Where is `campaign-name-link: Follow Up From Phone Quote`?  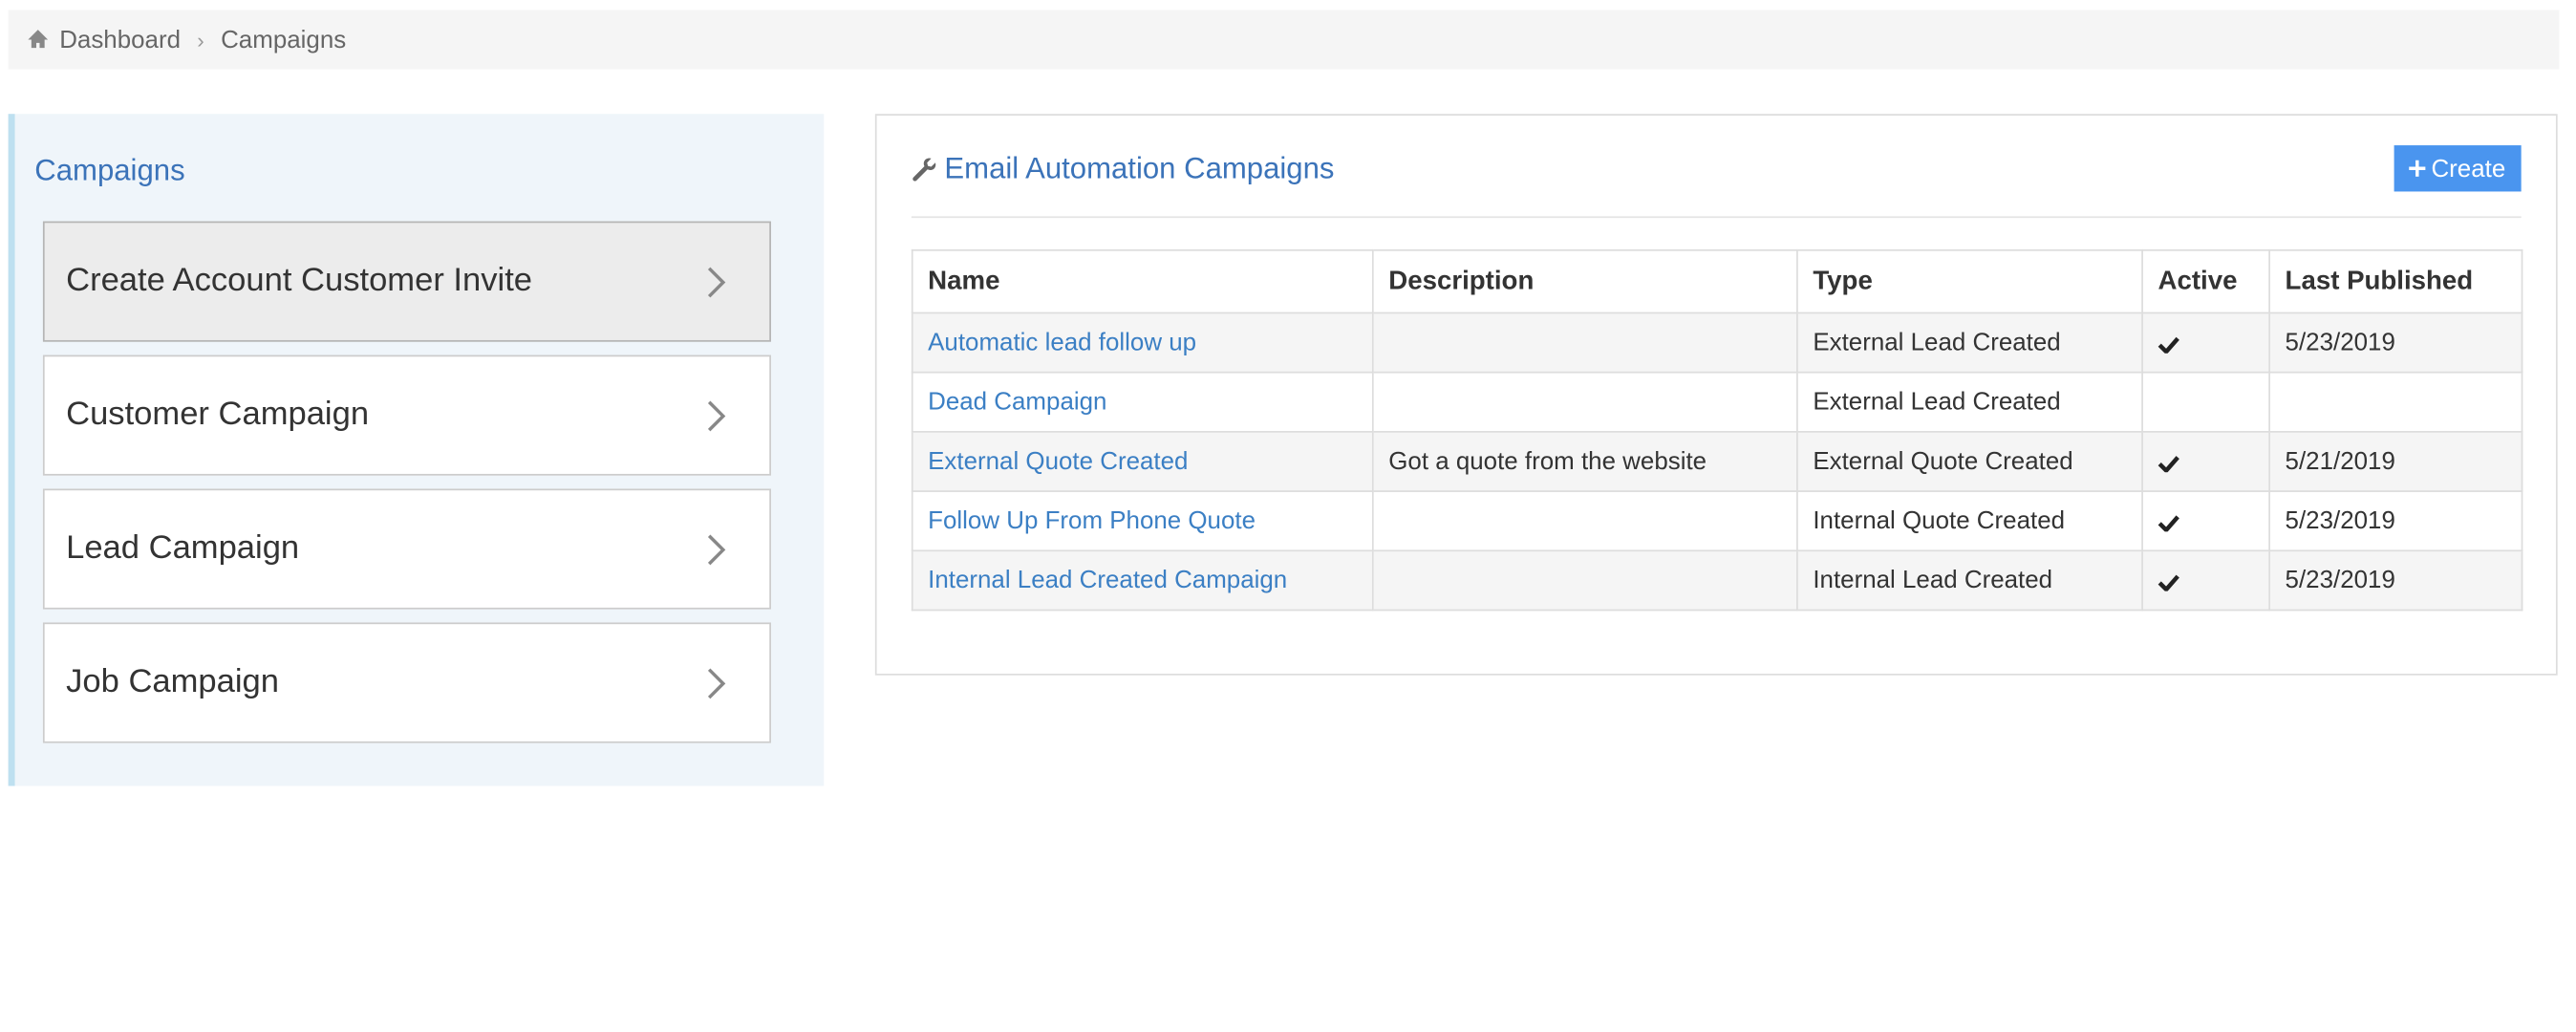 campaign-name-link: Follow Up From Phone Quote is located at coordinates (1092, 520).